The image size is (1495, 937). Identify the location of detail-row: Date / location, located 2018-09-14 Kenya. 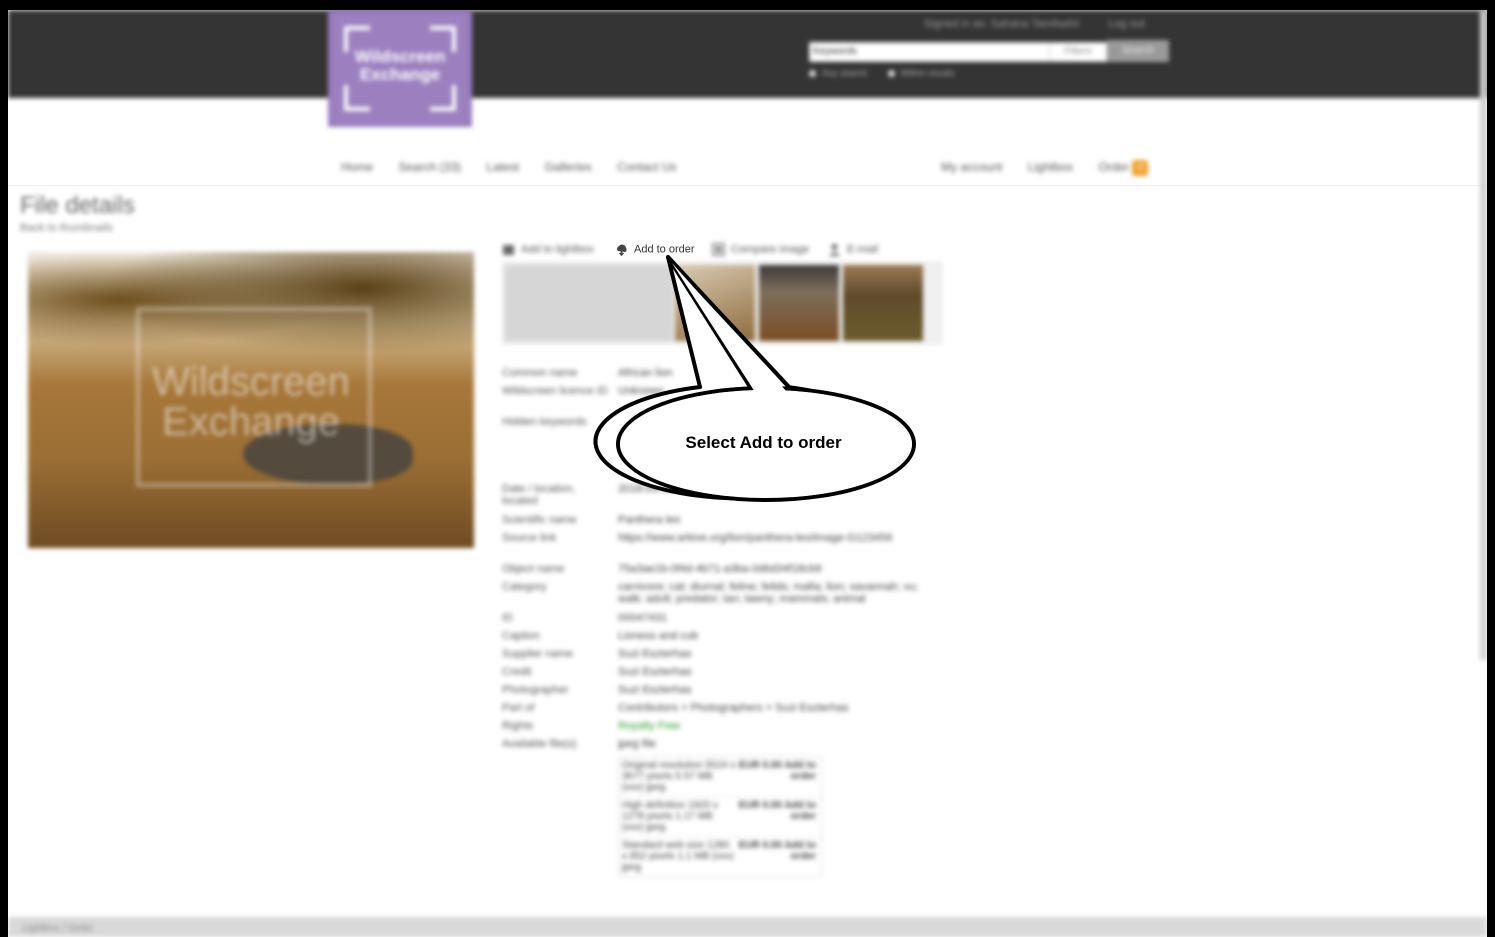
(605, 495).